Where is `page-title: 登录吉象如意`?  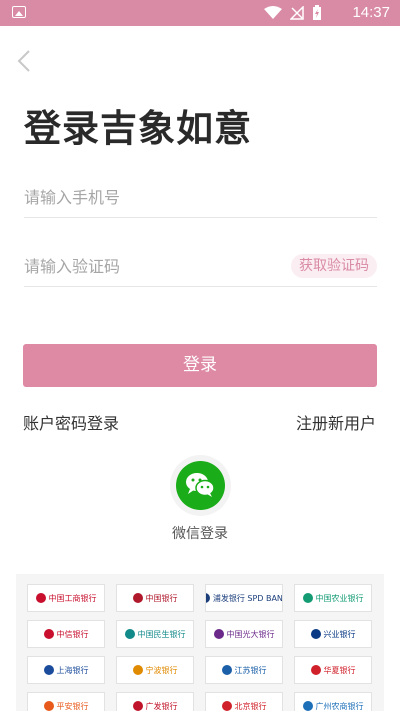 page-title: 登录吉象如意 is located at coordinates (138, 128).